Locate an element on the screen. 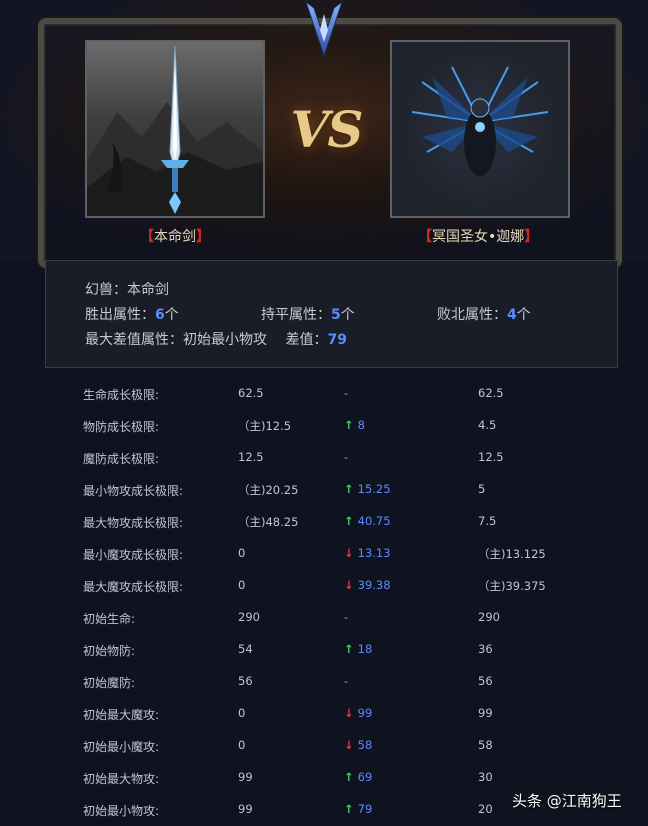 This screenshot has width=648, height=826. stat-row: 初始生命: 290 - 290 is located at coordinates (324, 618).